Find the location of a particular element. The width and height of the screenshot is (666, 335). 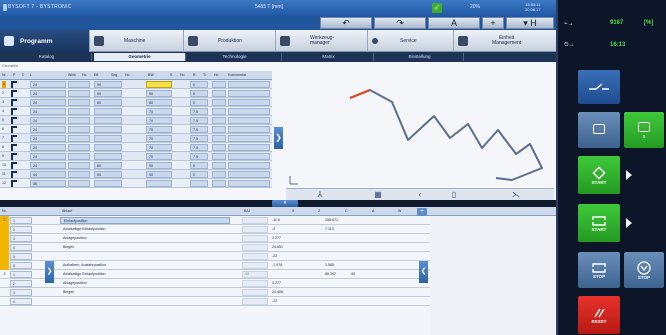

length-cell: 44 is located at coordinates (48, 174).